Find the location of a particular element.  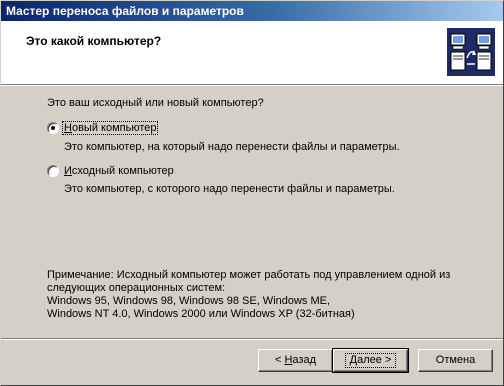

cancel-button: Отмена is located at coordinates (455, 360).